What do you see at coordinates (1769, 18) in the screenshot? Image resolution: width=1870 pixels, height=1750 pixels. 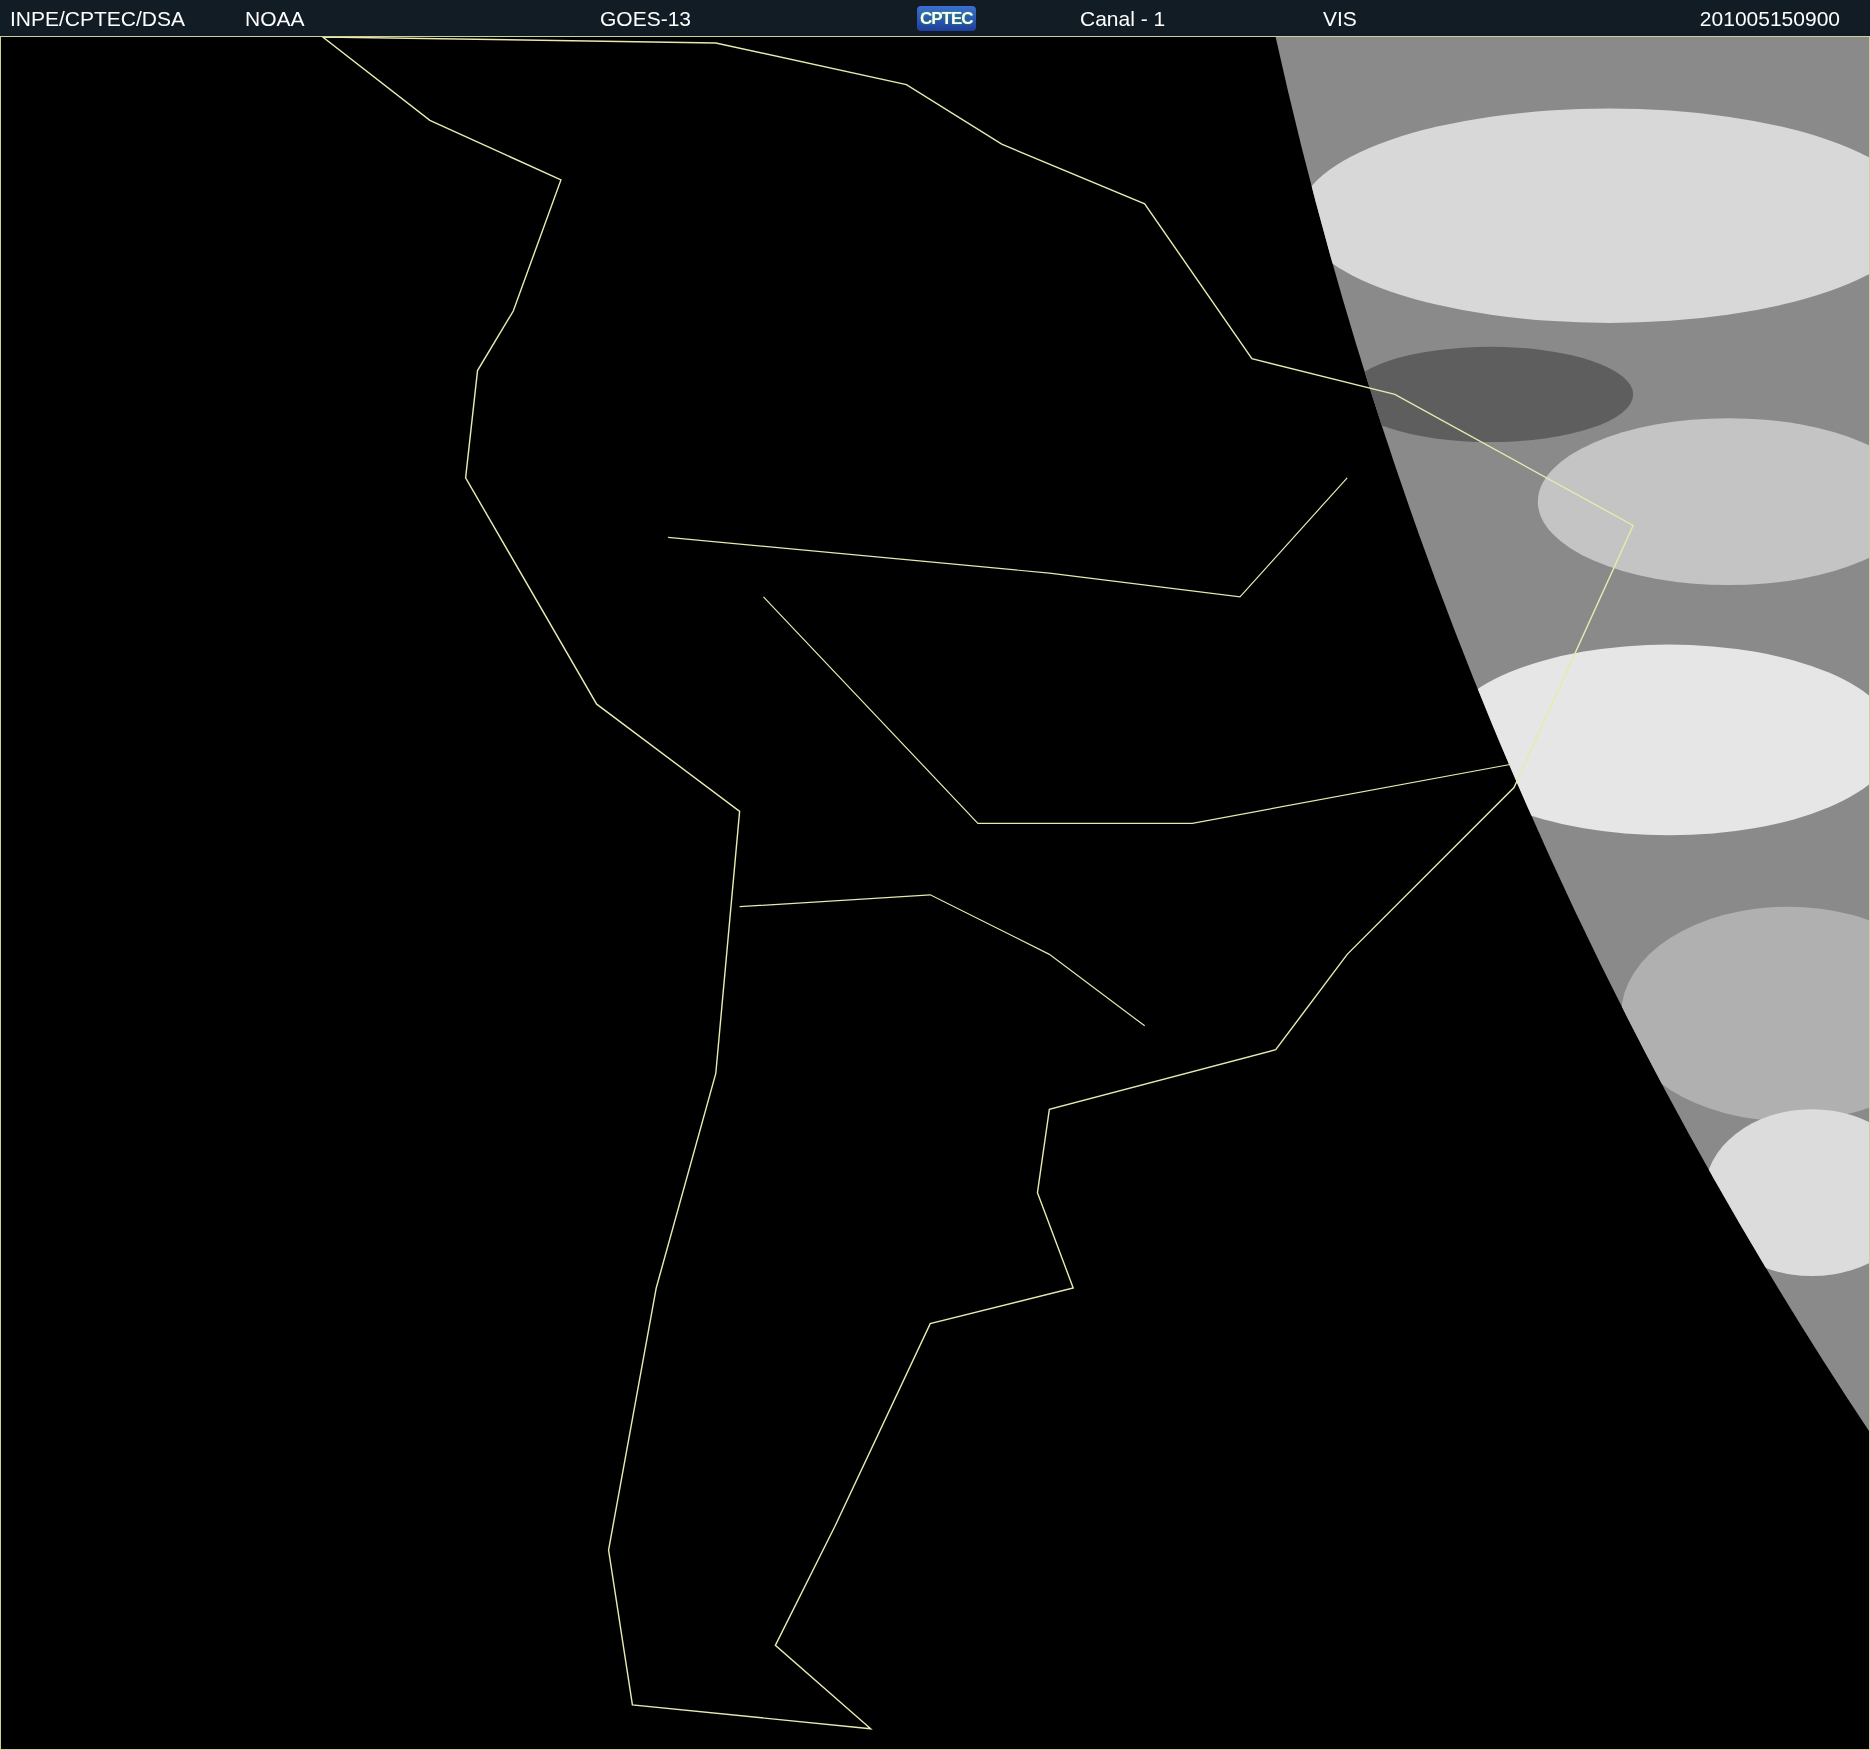 I see `timestamp: 201005150900` at bounding box center [1769, 18].